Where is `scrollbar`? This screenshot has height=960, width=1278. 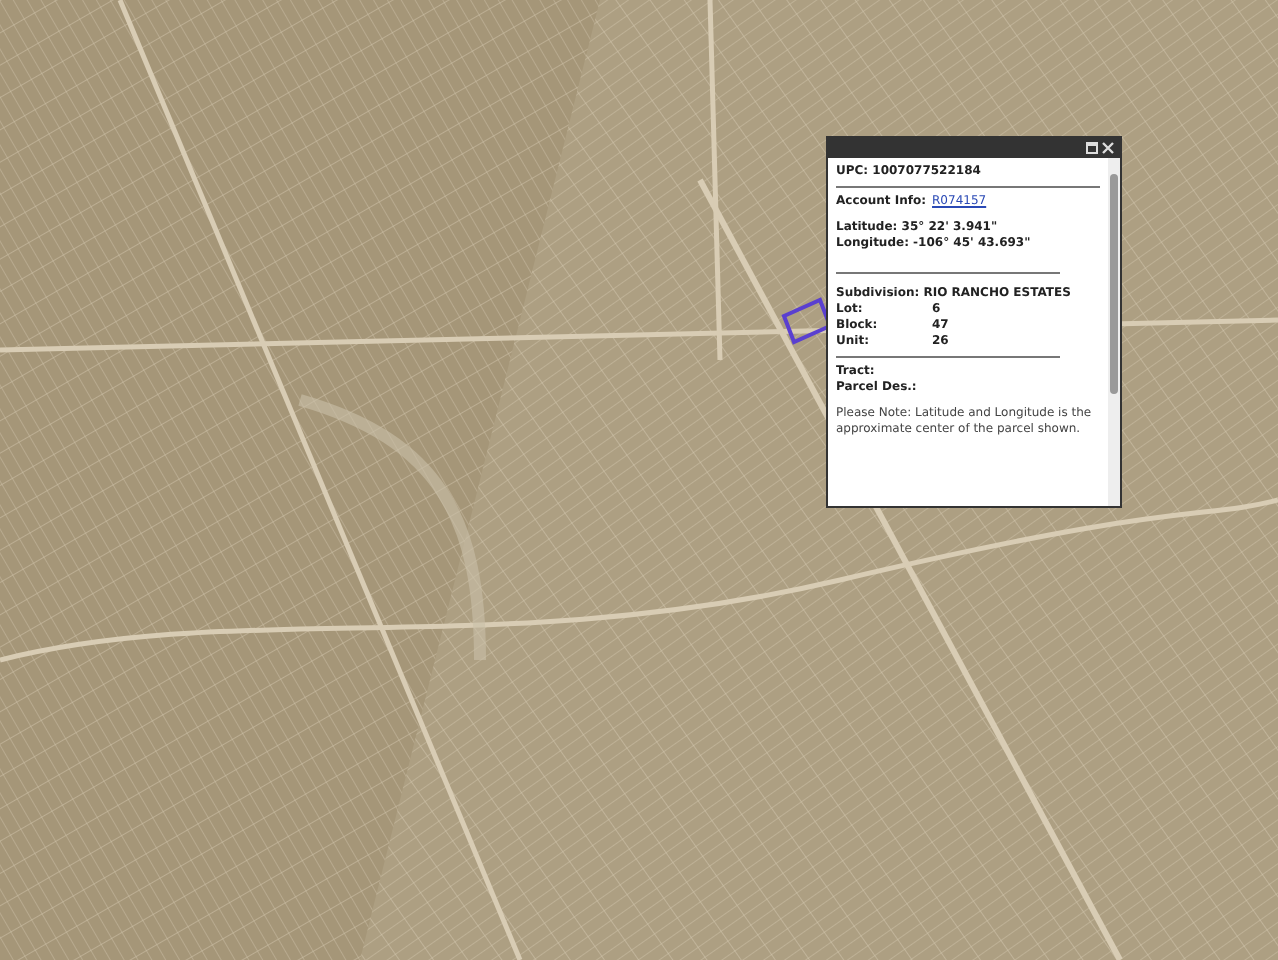
scrollbar is located at coordinates (1114, 332).